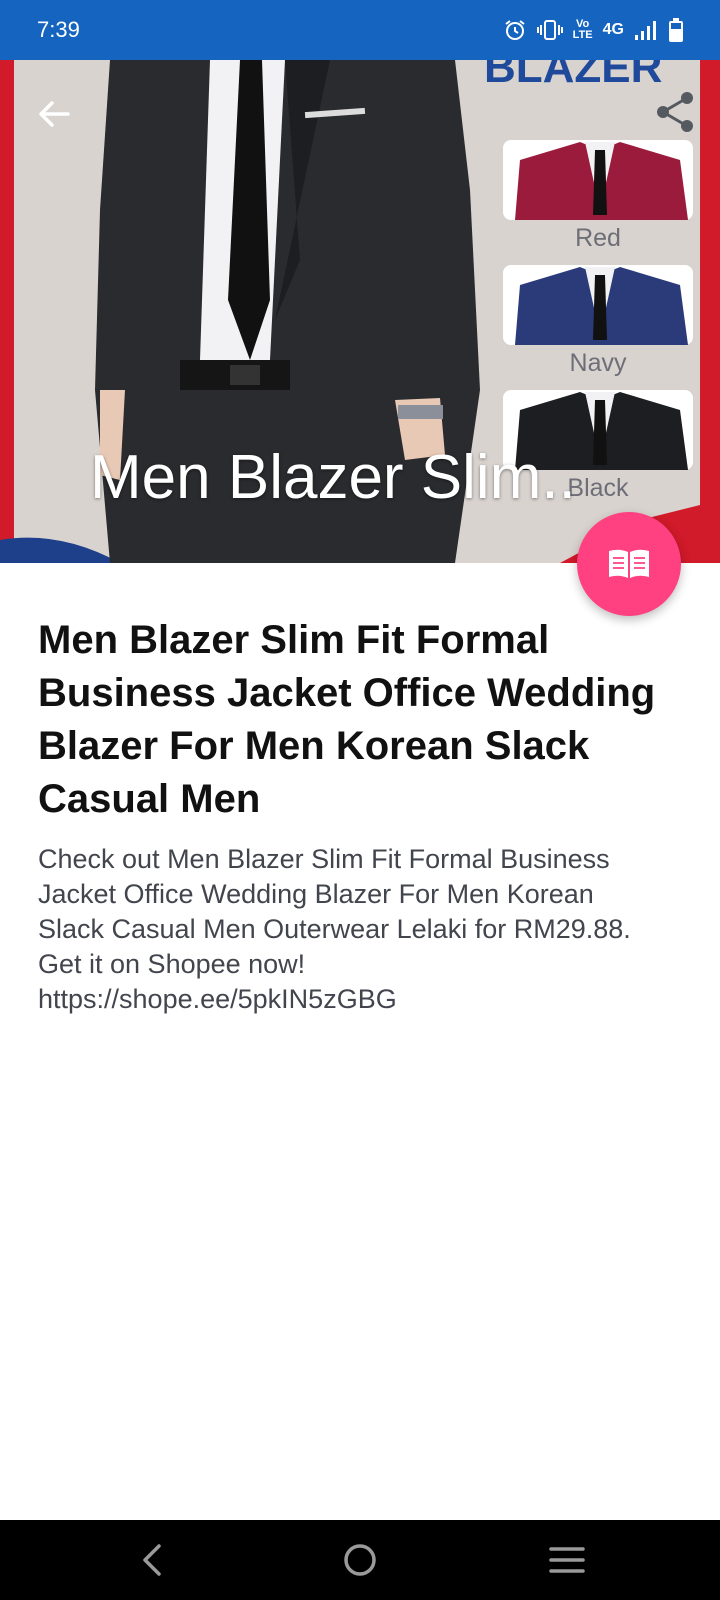  What do you see at coordinates (333, 477) in the screenshot?
I see `collapsed-toolbar-title: Men Blazer Slim..` at bounding box center [333, 477].